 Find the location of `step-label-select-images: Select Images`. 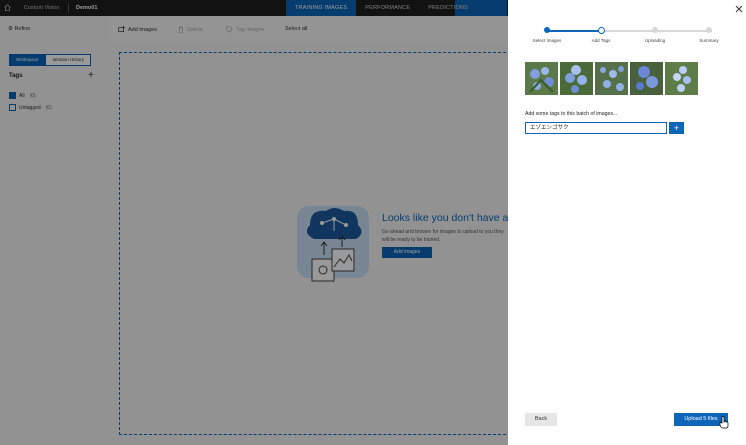

step-label-select-images: Select Images is located at coordinates (547, 40).